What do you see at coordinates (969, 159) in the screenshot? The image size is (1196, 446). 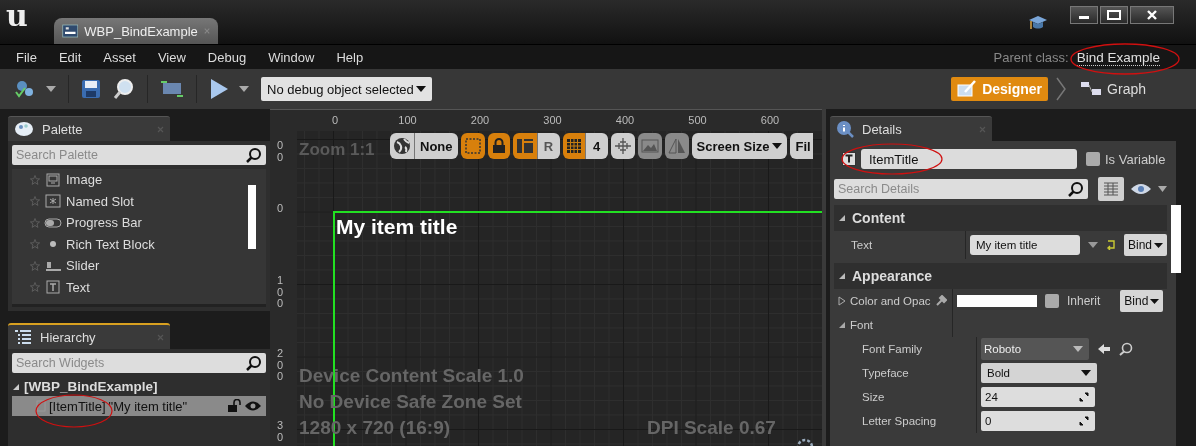 I see `name-field: ItemTitle` at bounding box center [969, 159].